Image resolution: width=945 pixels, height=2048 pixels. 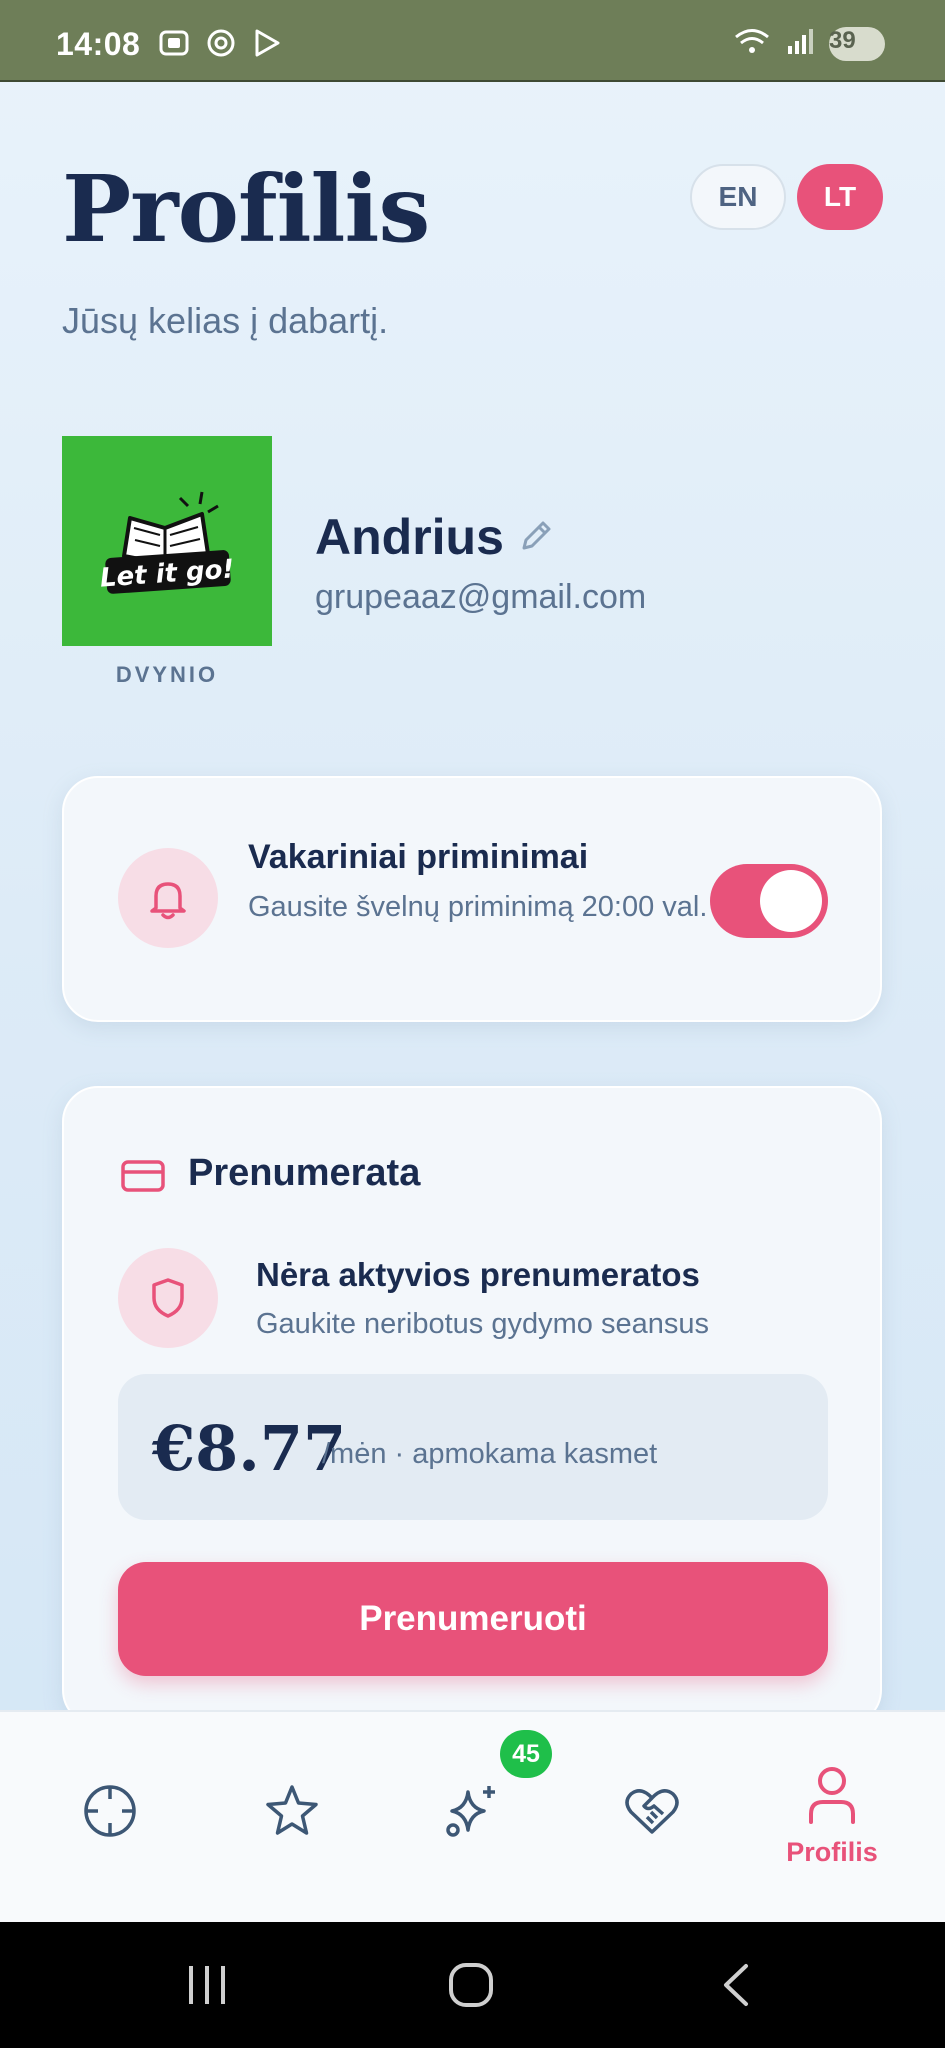 I want to click on home-icon, so click(x=471, y=1987).